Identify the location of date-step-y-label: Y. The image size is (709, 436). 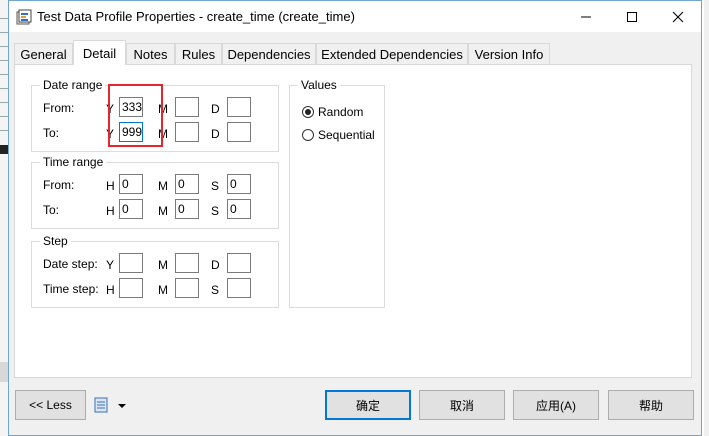
(110, 265).